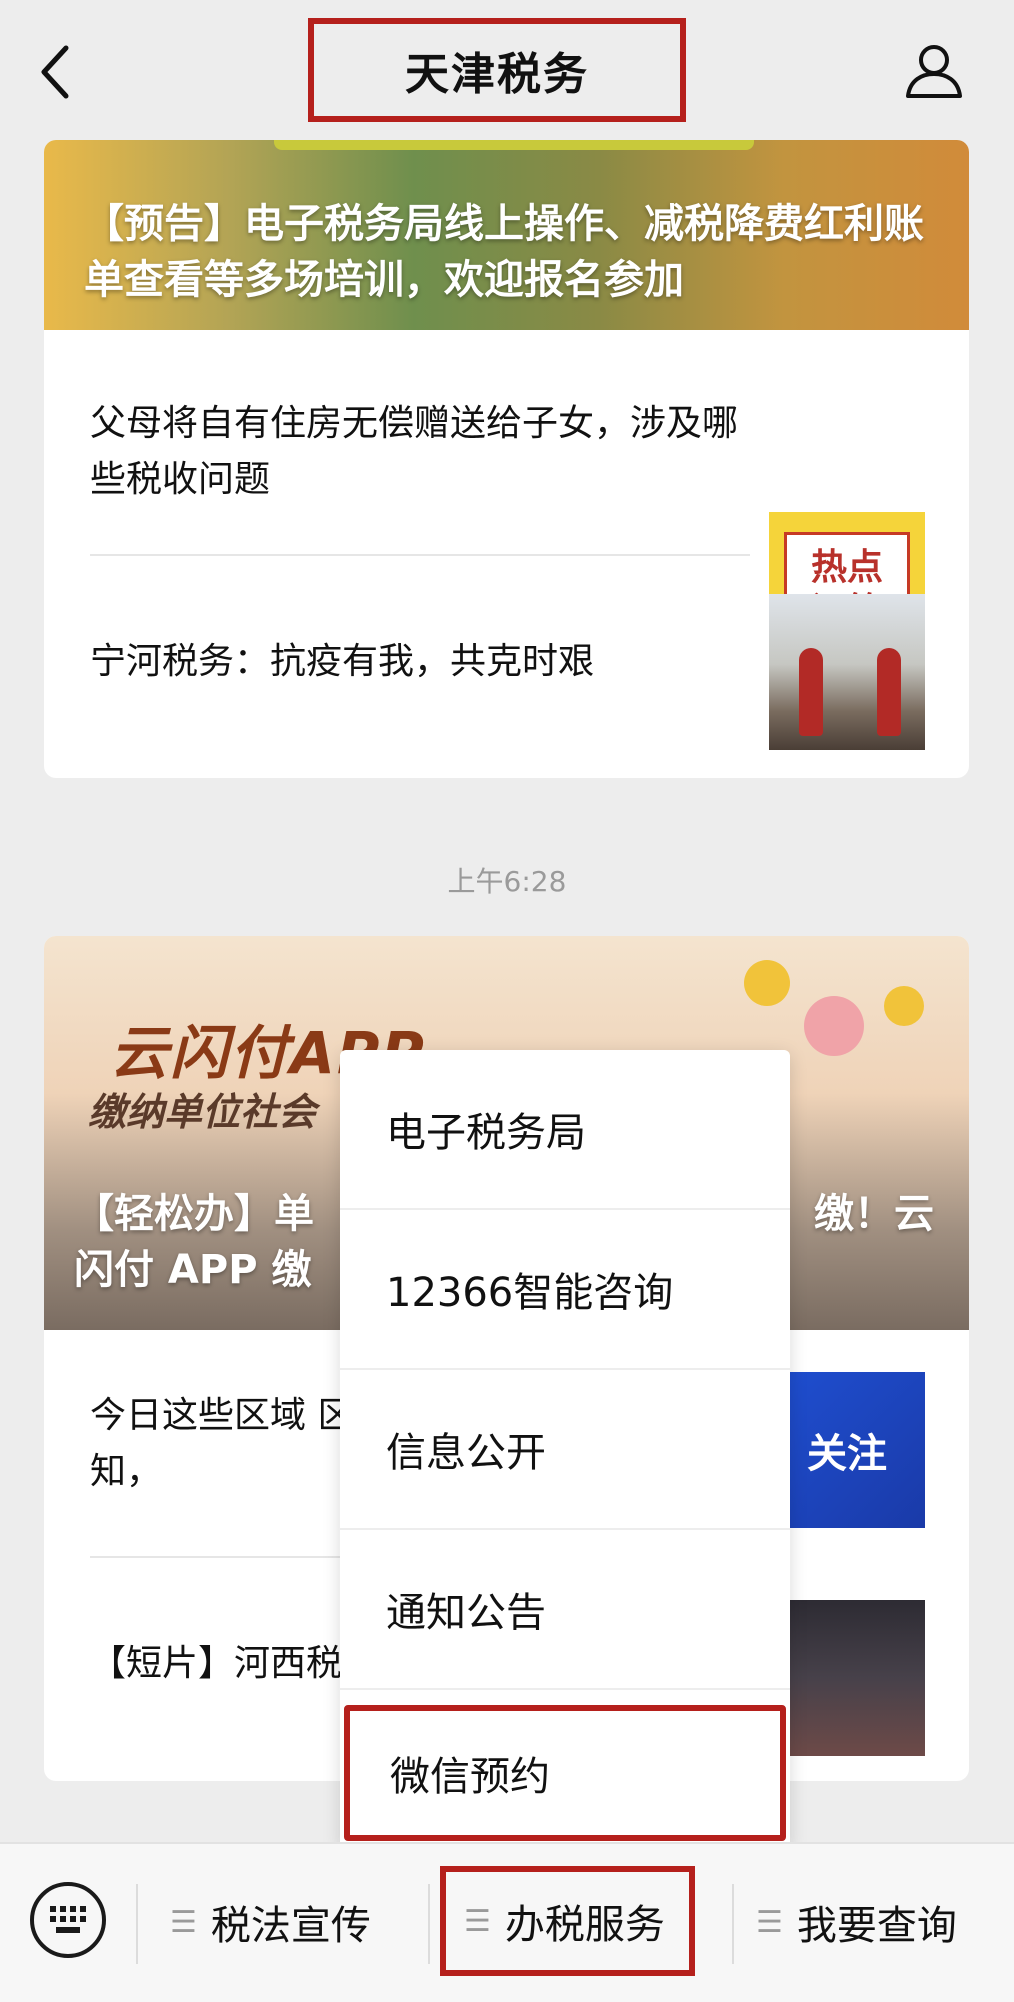  What do you see at coordinates (194, 1214) in the screenshot?
I see `banner-text-left: 【轻松办】单` at bounding box center [194, 1214].